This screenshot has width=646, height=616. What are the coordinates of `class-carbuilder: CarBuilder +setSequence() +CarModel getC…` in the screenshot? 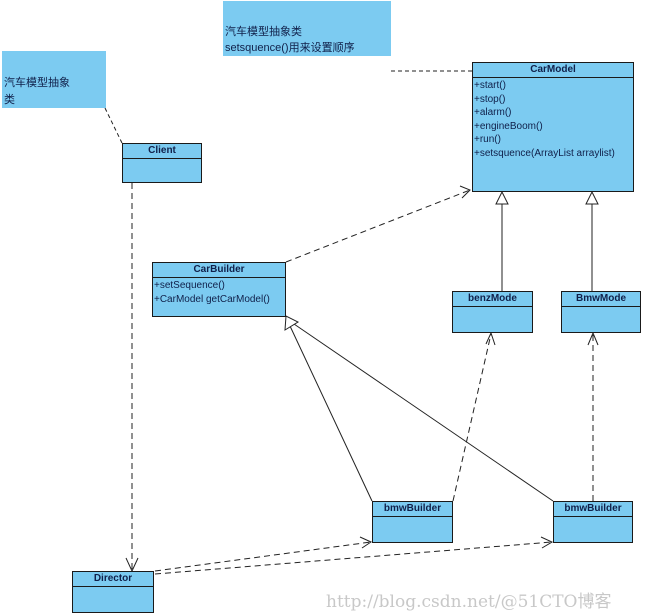 It's located at (219, 289).